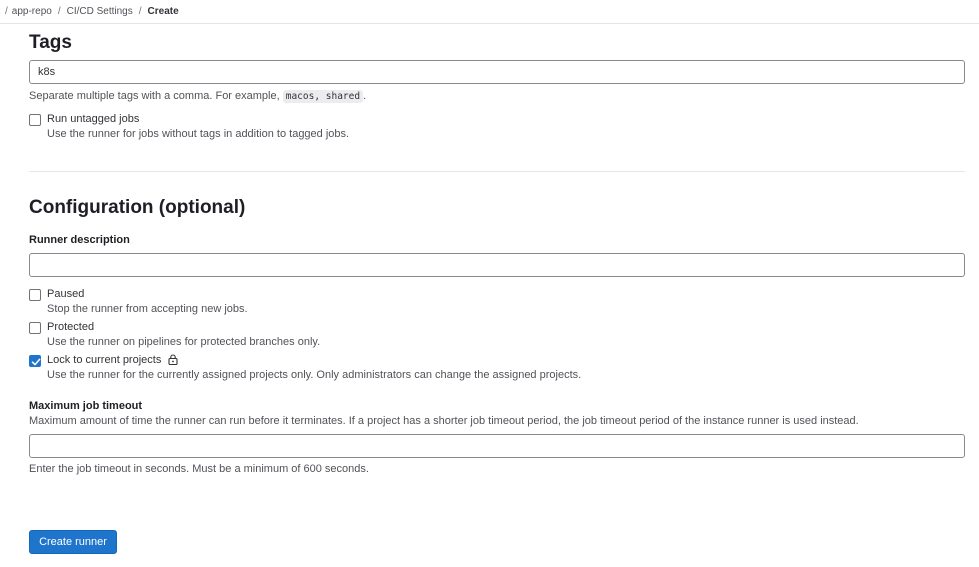 The height and width of the screenshot is (567, 979). I want to click on timeout-label: Maximum job timeout, so click(86, 406).